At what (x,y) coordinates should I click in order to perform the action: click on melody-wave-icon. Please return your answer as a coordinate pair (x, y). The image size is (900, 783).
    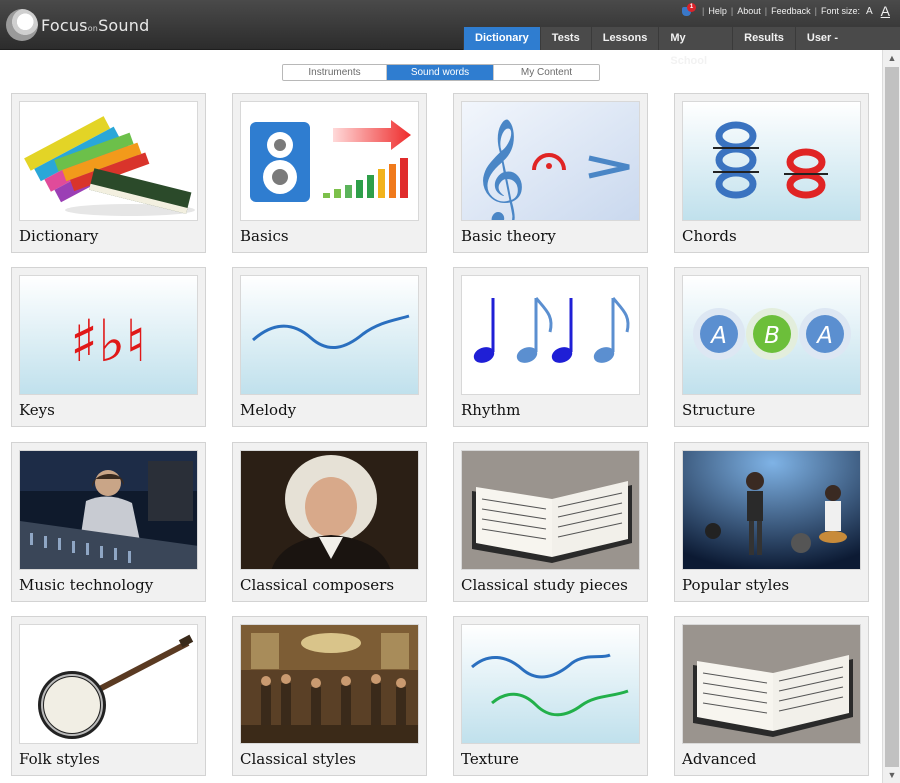
    Looking at the image, I should click on (329, 335).